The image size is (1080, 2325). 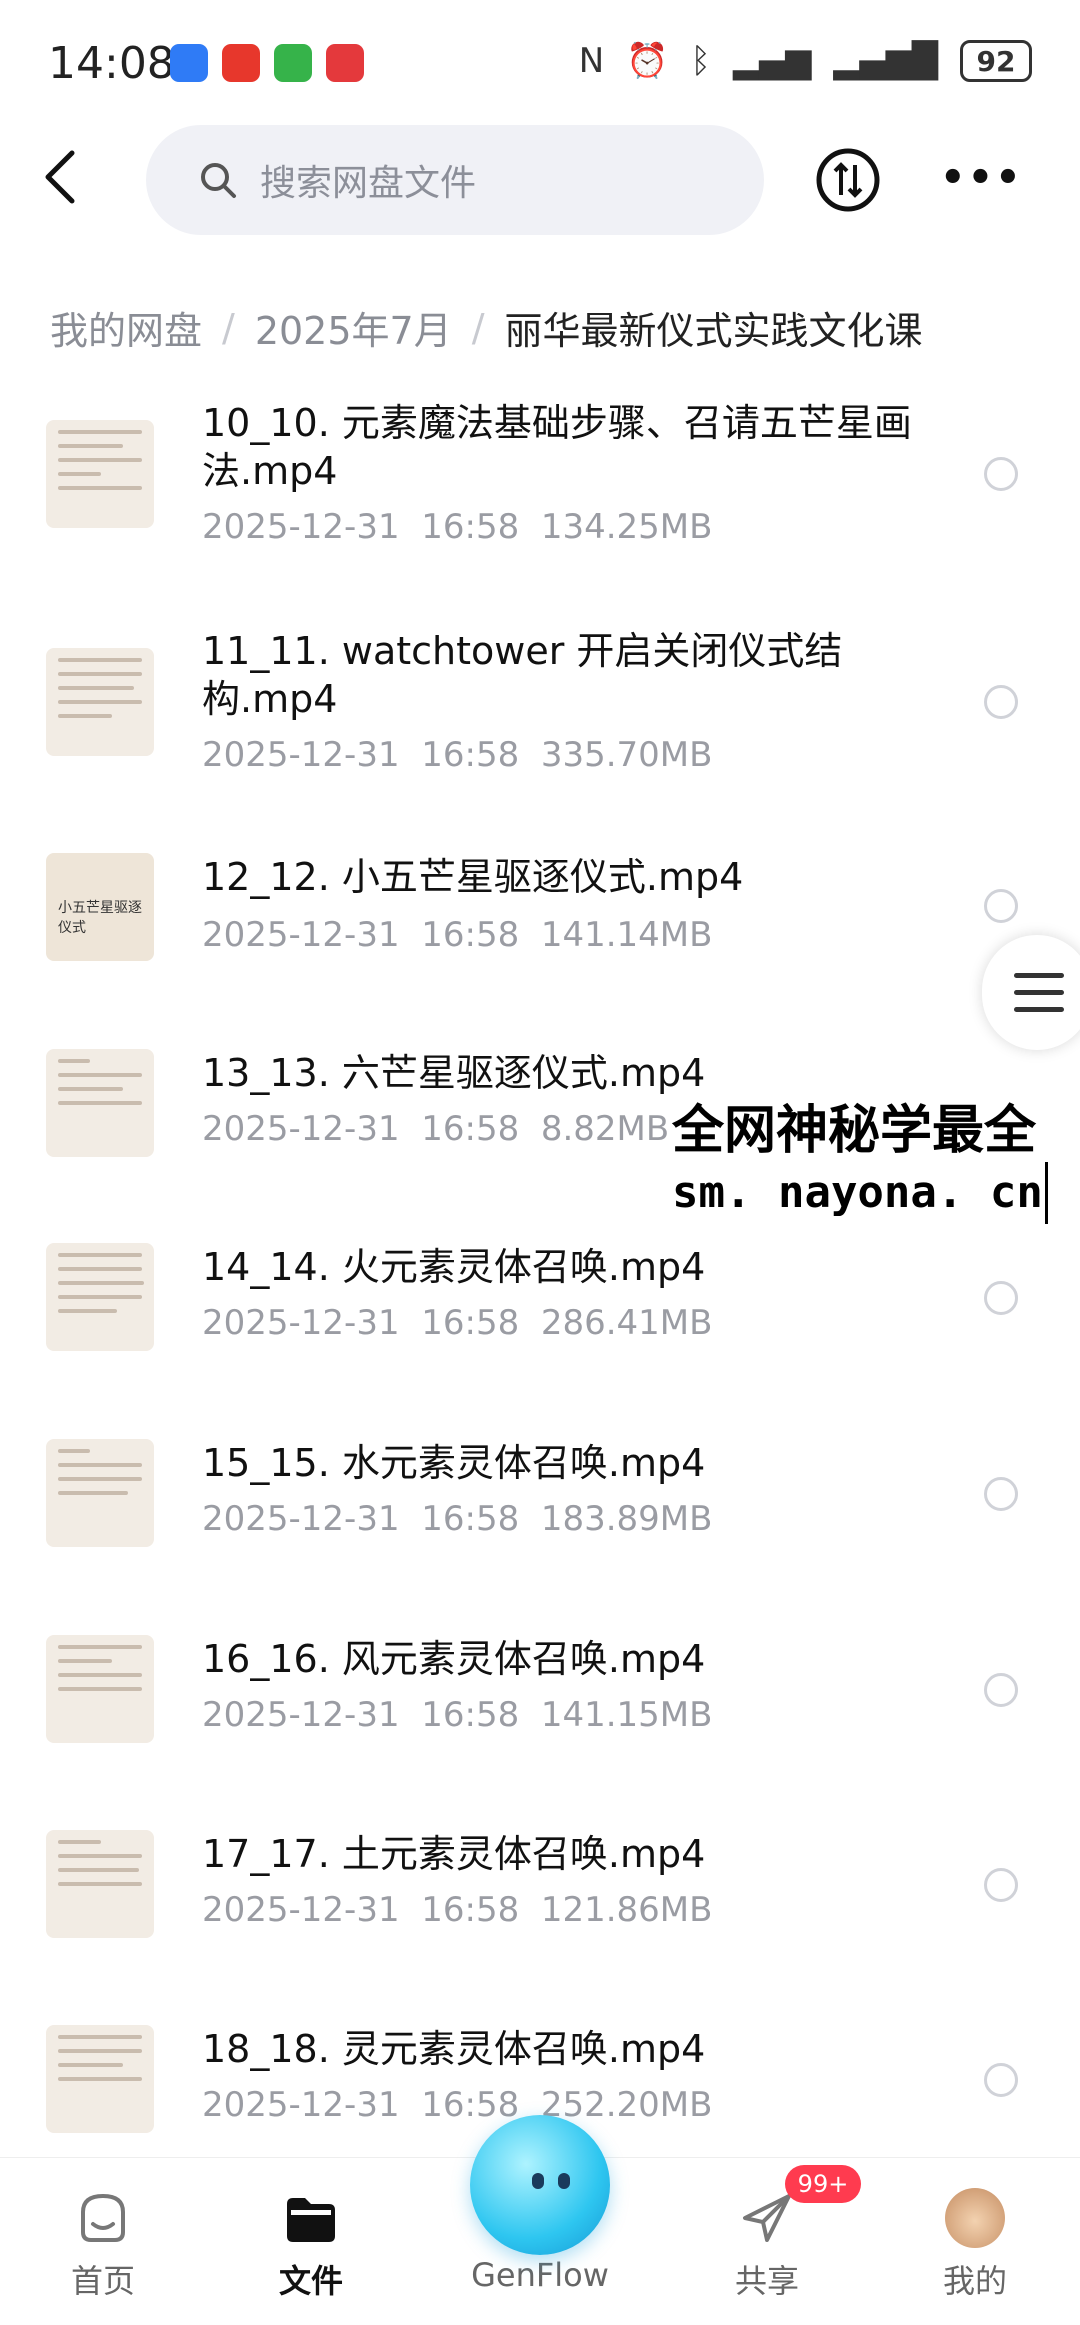 I want to click on video-thumbnail: 小五芒星驱逐仪式, so click(x=100, y=907).